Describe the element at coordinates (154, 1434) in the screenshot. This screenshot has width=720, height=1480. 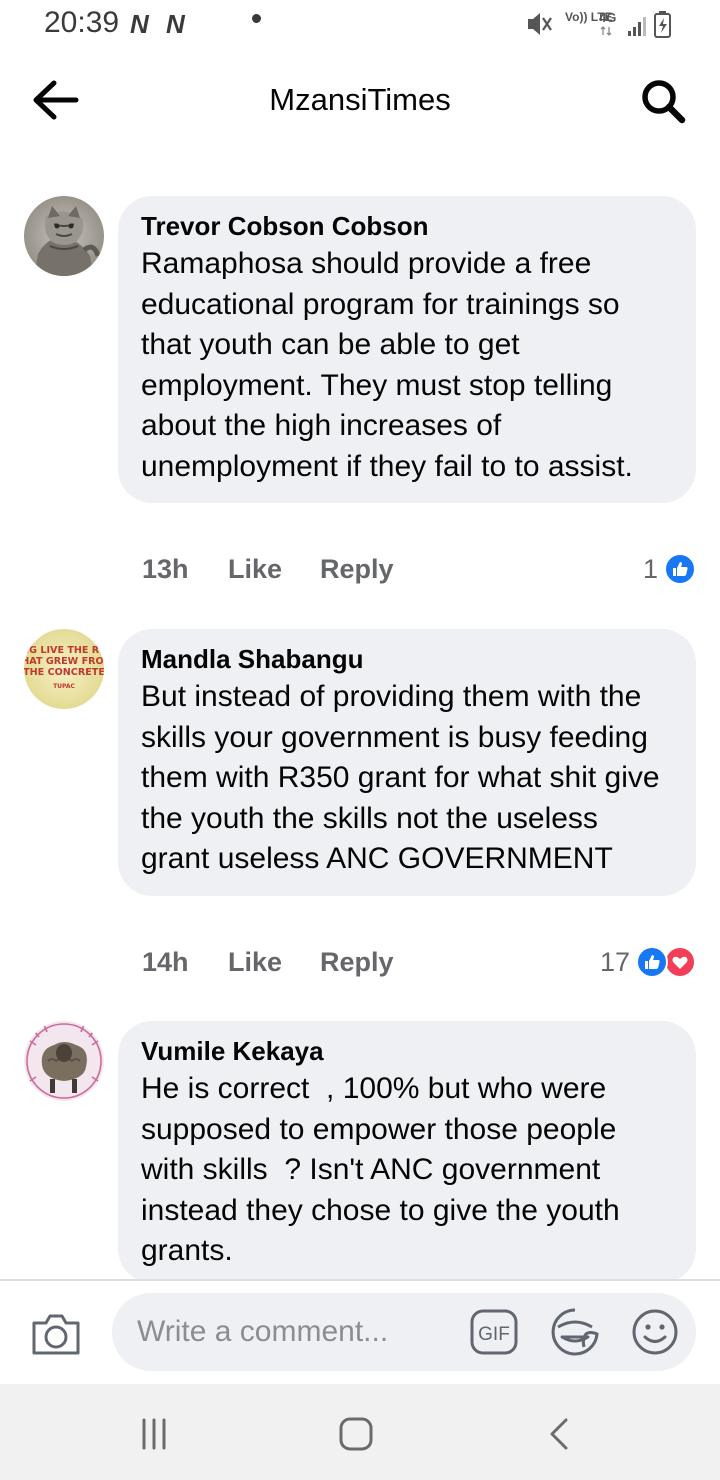
I see `recent-apps-icon` at that location.